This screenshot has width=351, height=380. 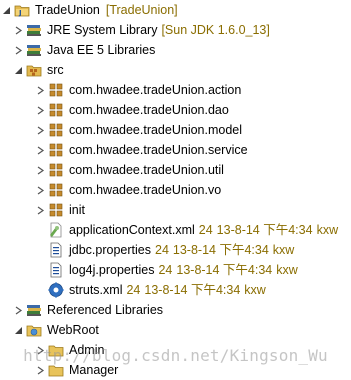 I want to click on package-label: com.hwadee.tradeUnion.service, so click(x=158, y=150).